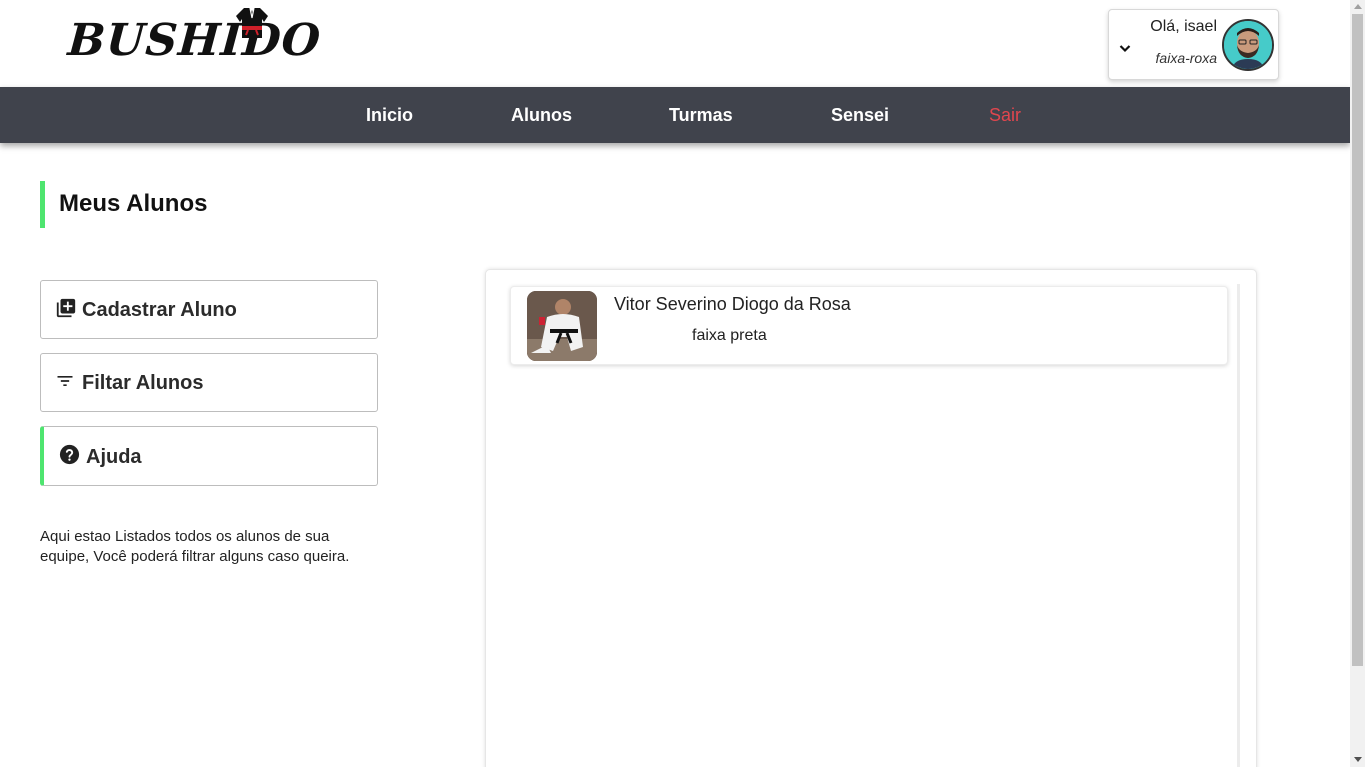  Describe the element at coordinates (143, 383) in the screenshot. I see `filter-students-label: Filtar Alunos` at that location.